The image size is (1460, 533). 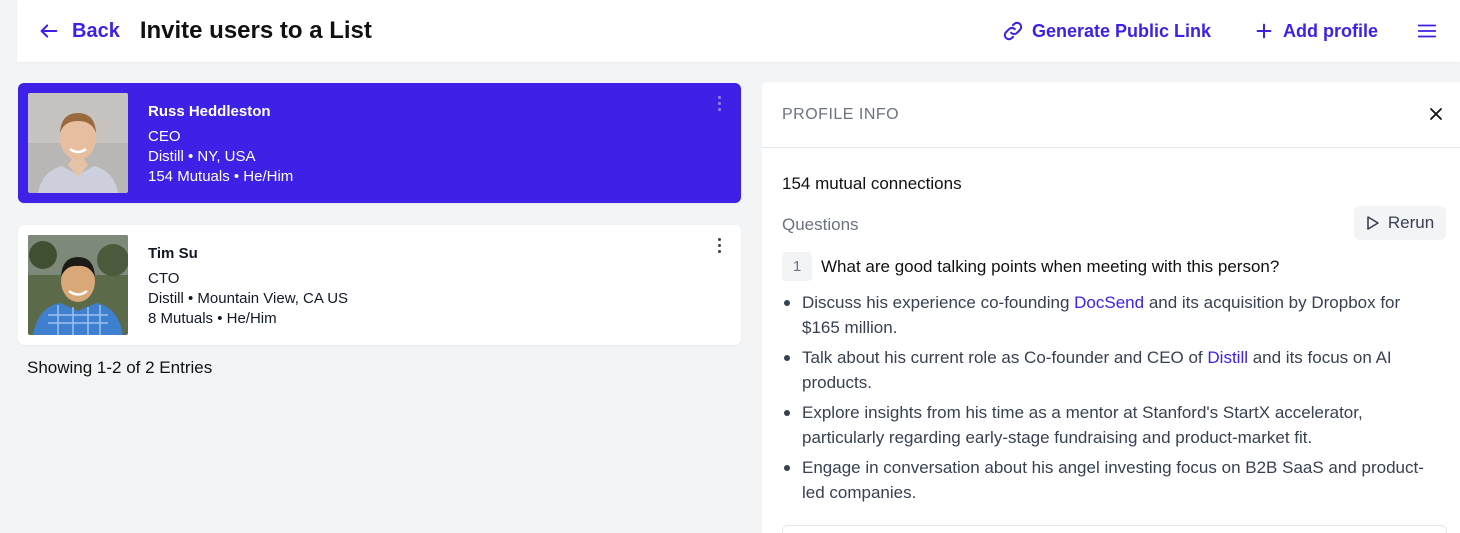 What do you see at coordinates (221, 176) in the screenshot?
I see `profile-meta: 154 Mutuals • He/Him` at bounding box center [221, 176].